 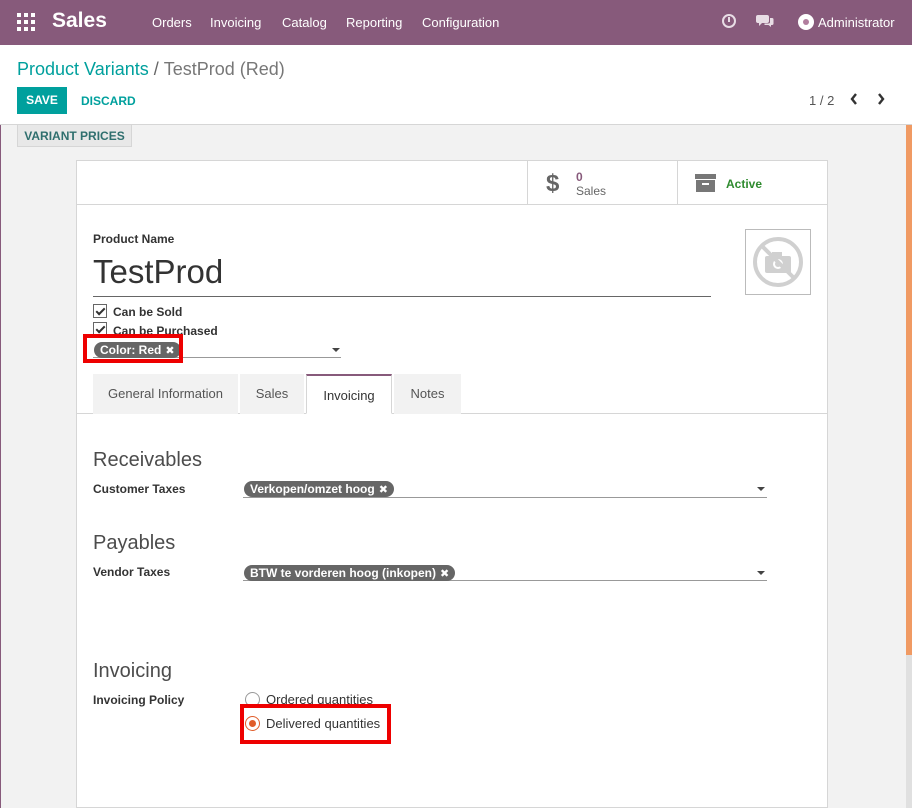 What do you see at coordinates (235, 22) in the screenshot?
I see `menu-invoicing: Invoicing` at bounding box center [235, 22].